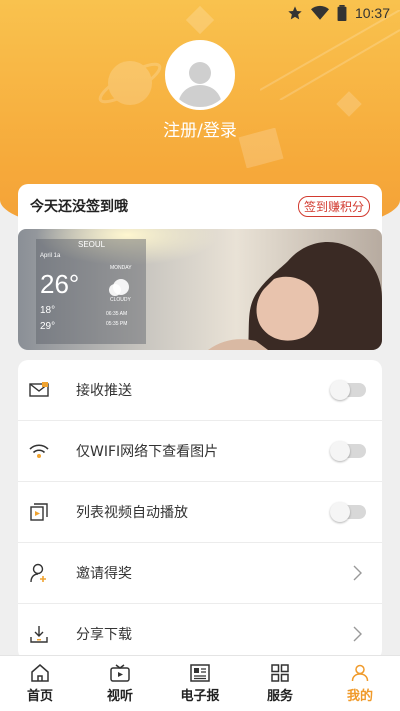 The height and width of the screenshot is (711, 400). What do you see at coordinates (104, 391) in the screenshot?
I see `settings-item-label: 接收推送` at bounding box center [104, 391].